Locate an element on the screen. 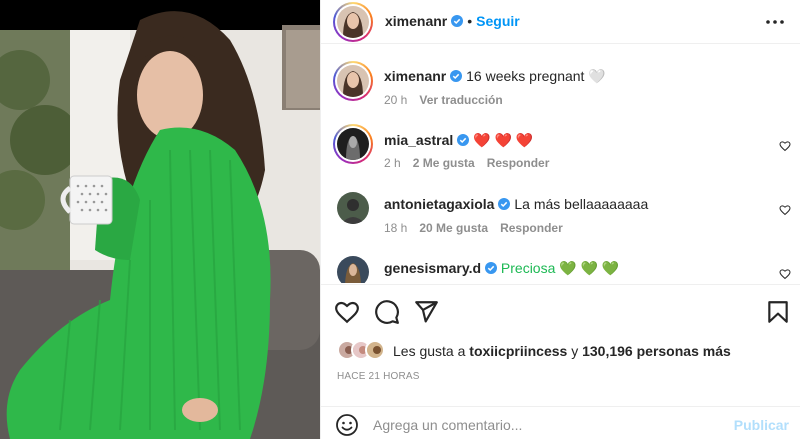 This screenshot has height=439, width=800. comment-likes: 20 Me gusta is located at coordinates (453, 228).